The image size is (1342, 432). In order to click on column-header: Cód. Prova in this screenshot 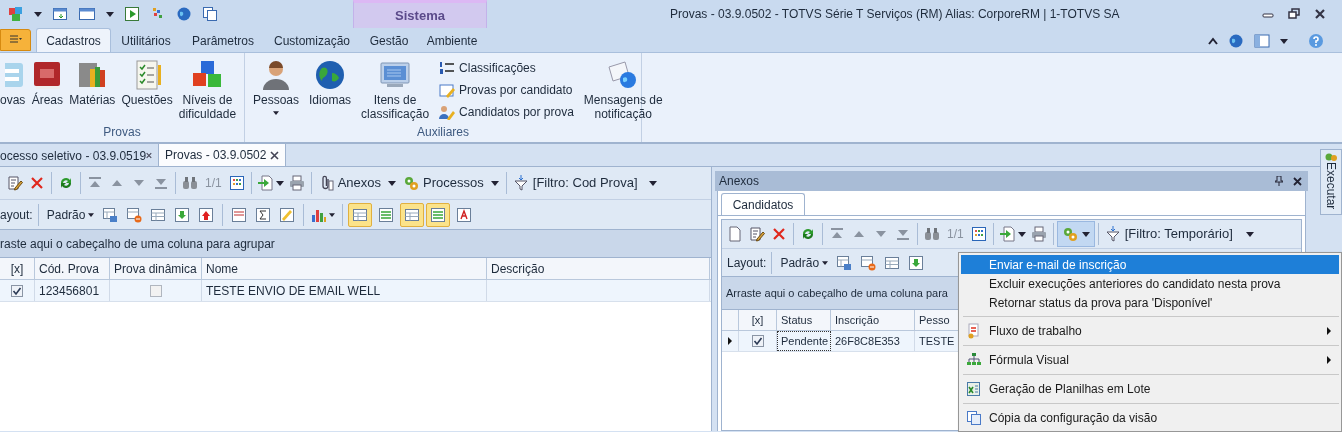, I will do `click(72, 268)`.